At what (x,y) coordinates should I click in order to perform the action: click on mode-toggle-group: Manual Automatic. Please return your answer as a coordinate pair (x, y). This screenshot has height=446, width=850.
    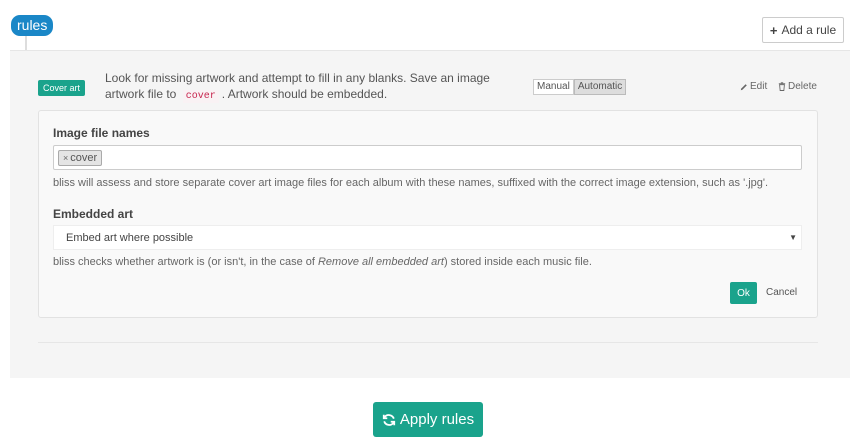
    Looking at the image, I should click on (580, 87).